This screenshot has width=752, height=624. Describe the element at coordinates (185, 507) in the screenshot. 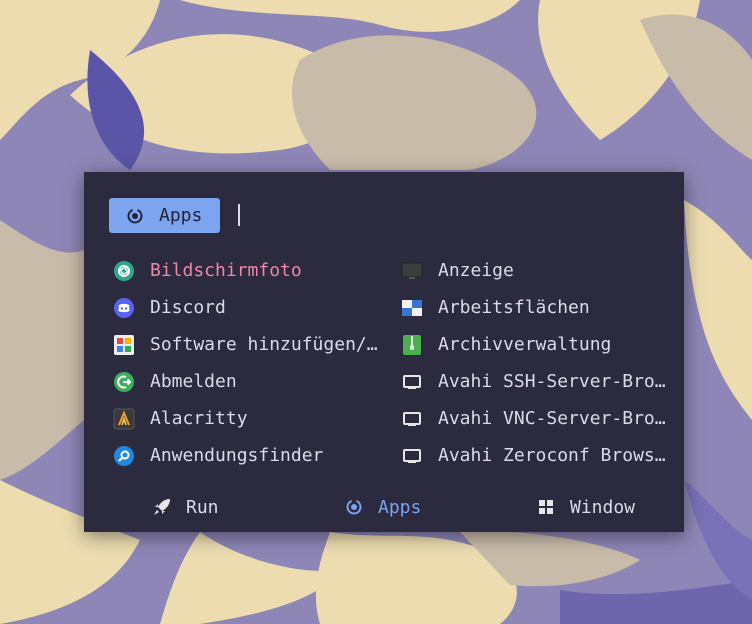

I see `mode-run-button: Run` at that location.